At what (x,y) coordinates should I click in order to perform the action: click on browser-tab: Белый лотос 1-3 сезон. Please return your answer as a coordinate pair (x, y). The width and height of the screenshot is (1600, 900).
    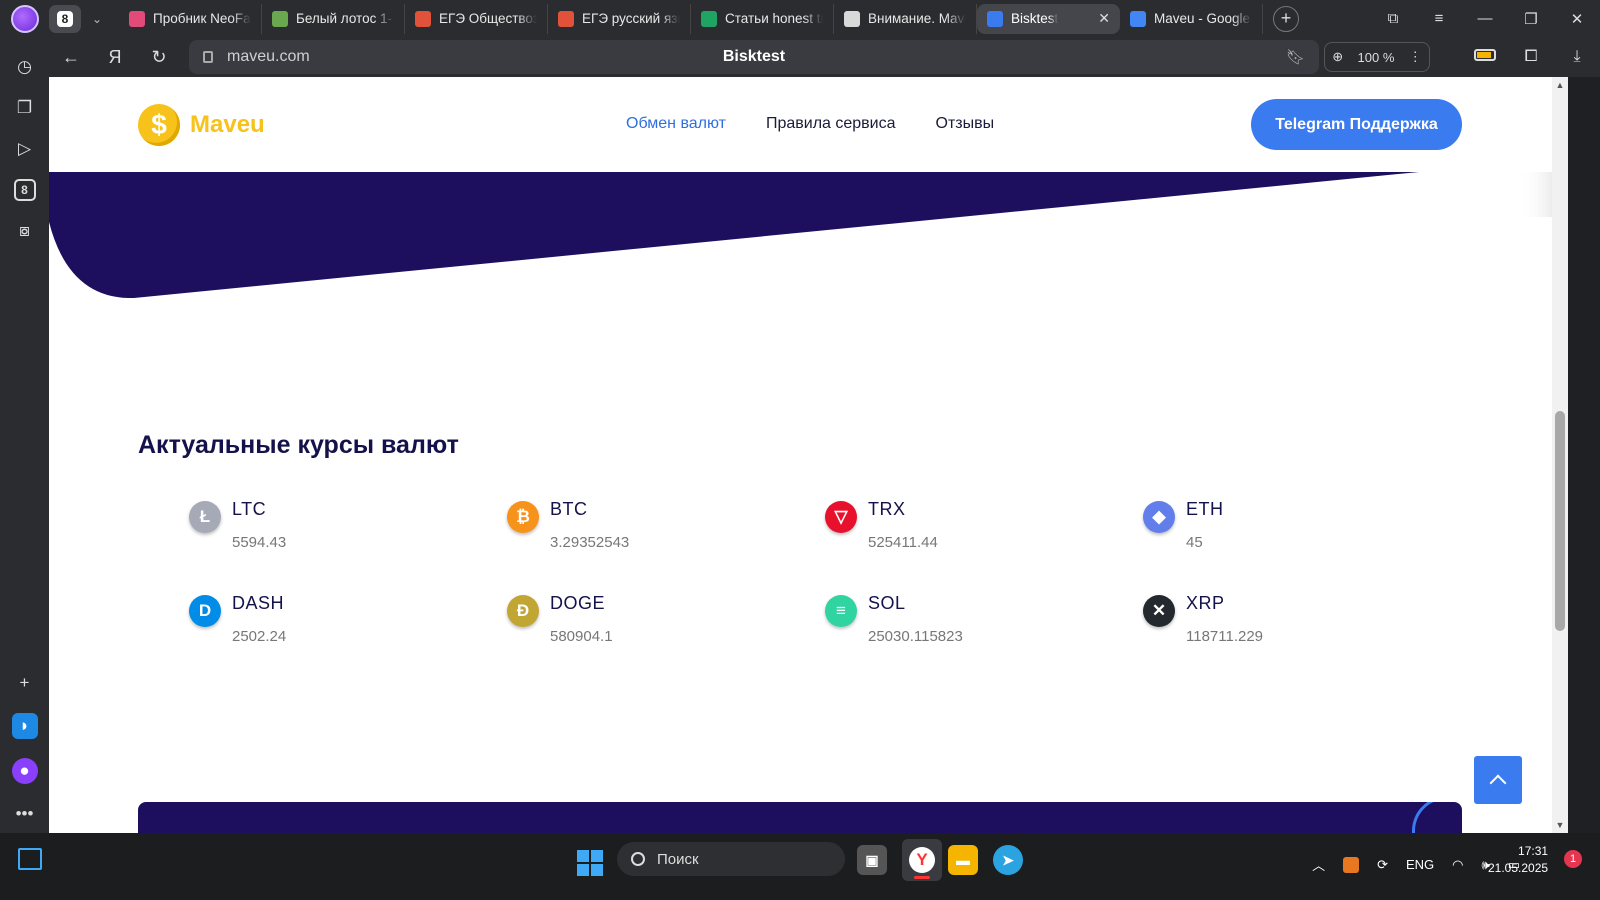
    Looking at the image, I should click on (333, 18).